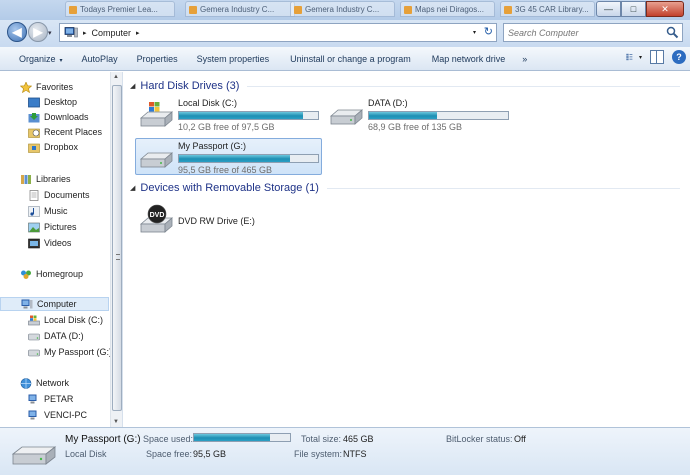  Describe the element at coordinates (278, 32) in the screenshot. I see `address-field: ▸ Computer ▸ ▾ ↻` at that location.